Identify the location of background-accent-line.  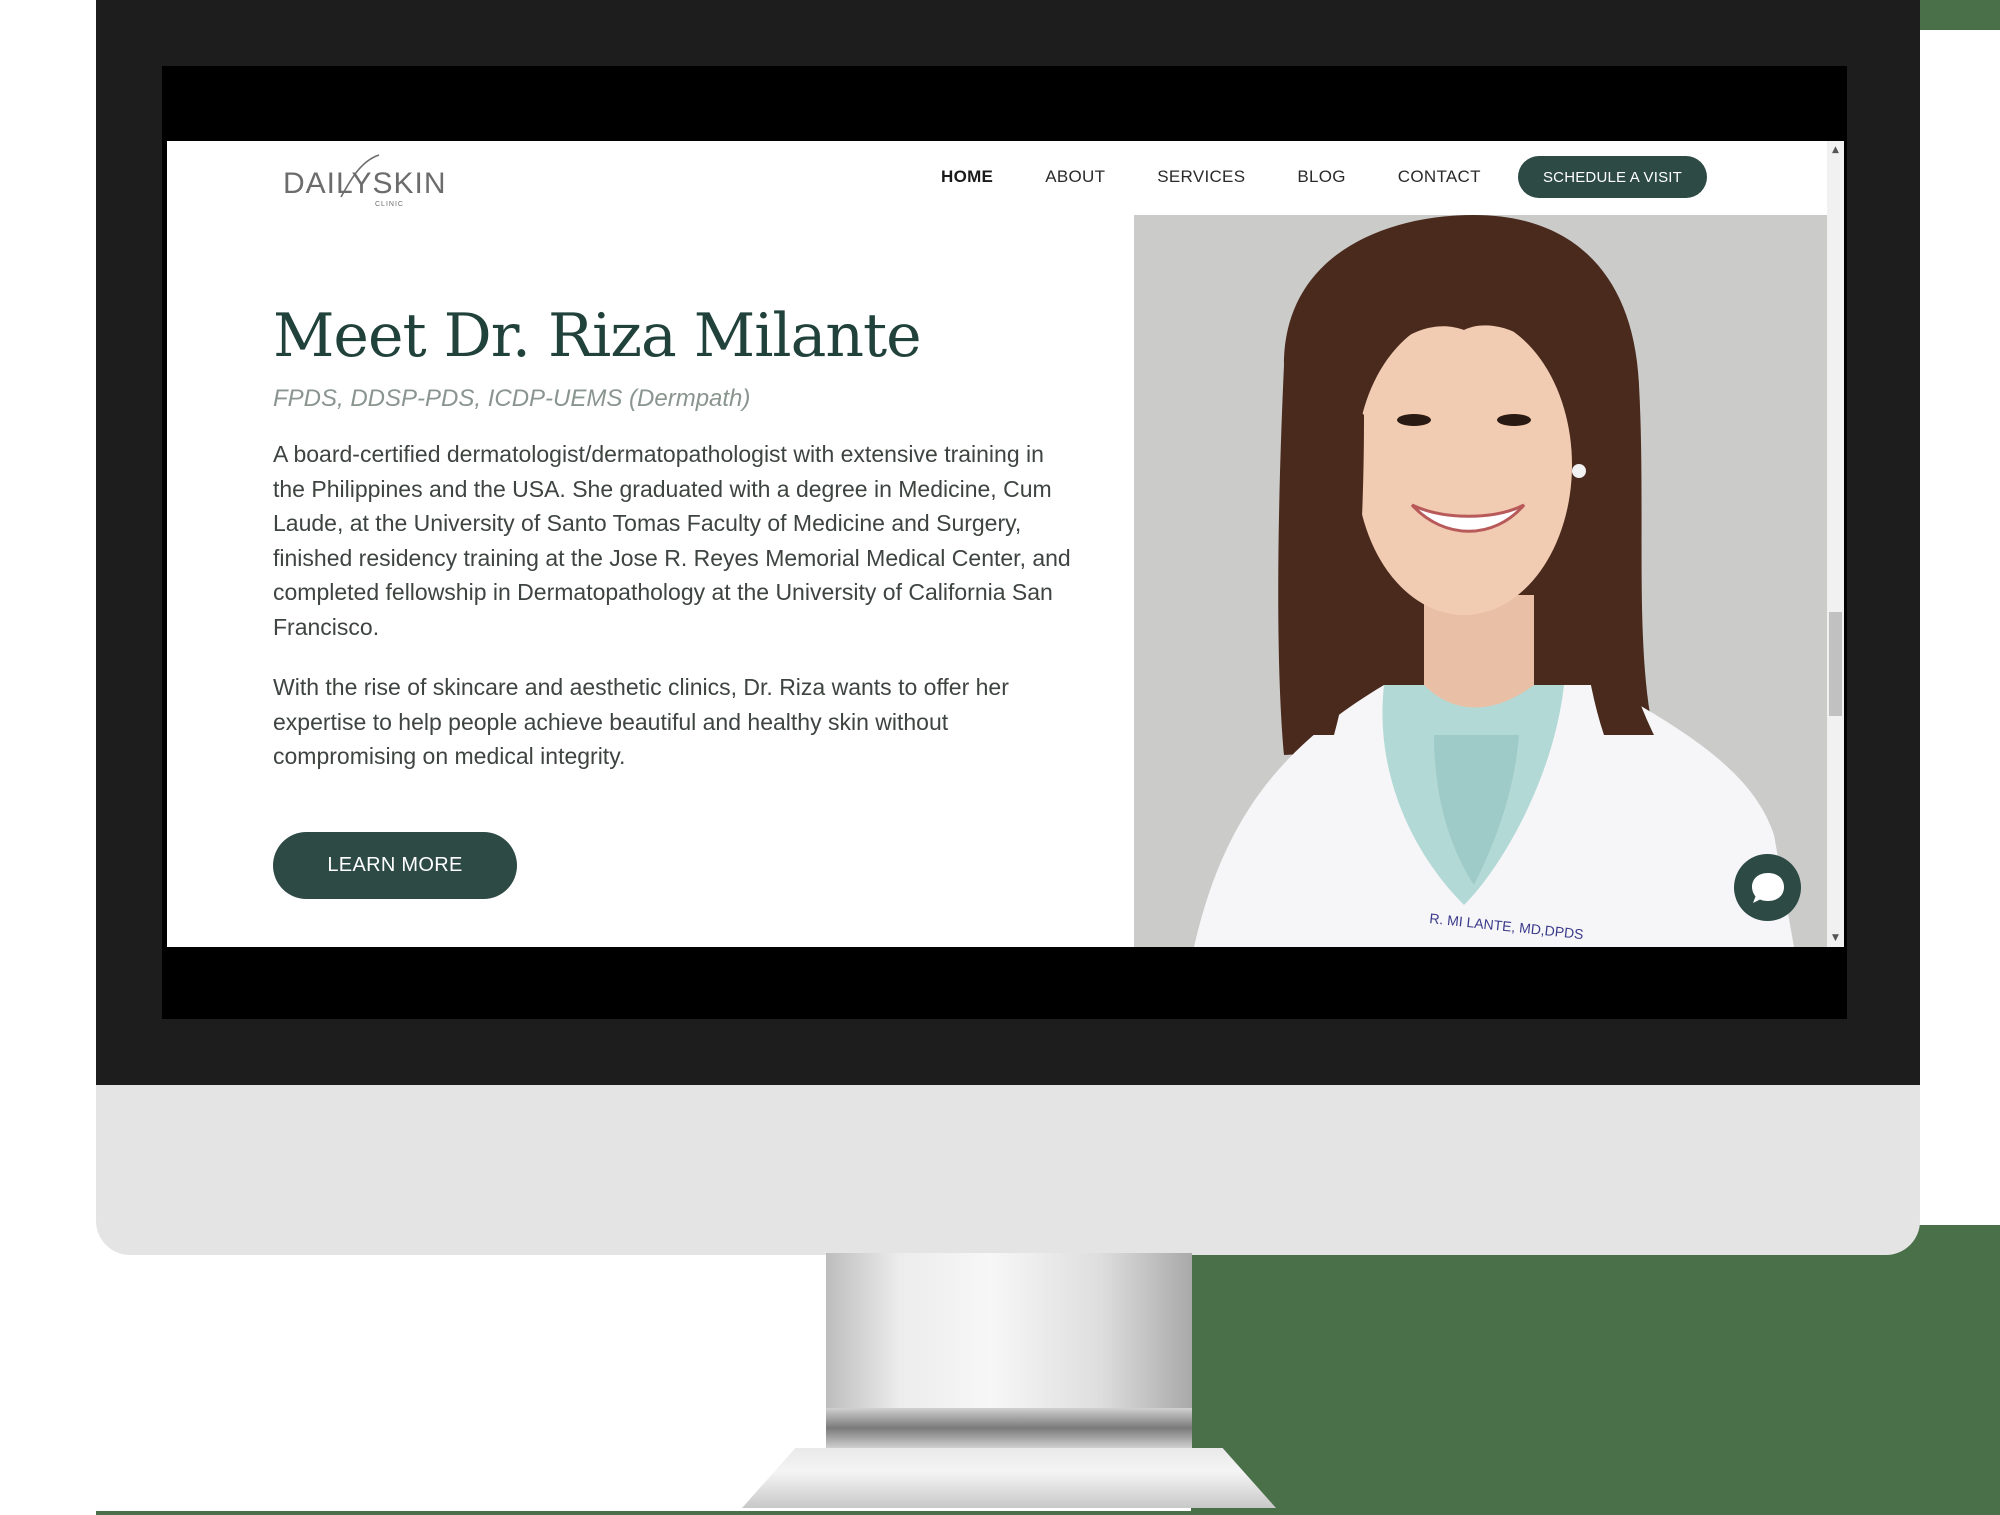
(1048, 1513).